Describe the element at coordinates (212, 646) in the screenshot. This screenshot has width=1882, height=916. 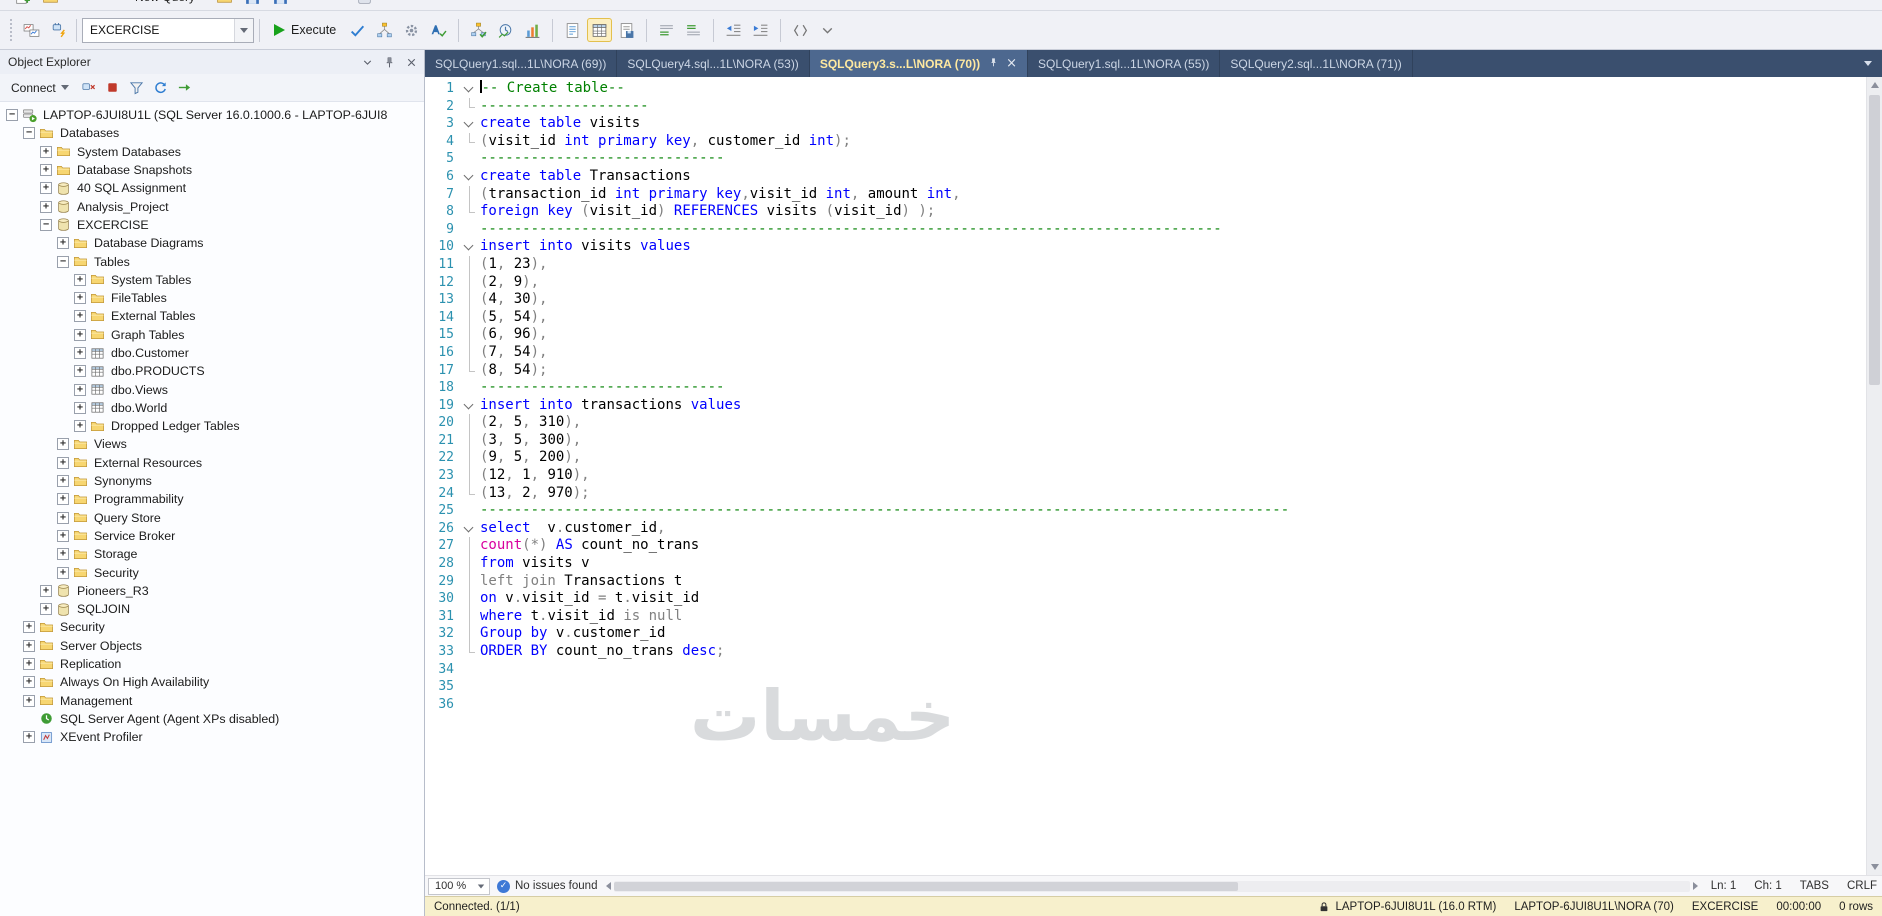
I see `tree-item: + Server Objects` at that location.